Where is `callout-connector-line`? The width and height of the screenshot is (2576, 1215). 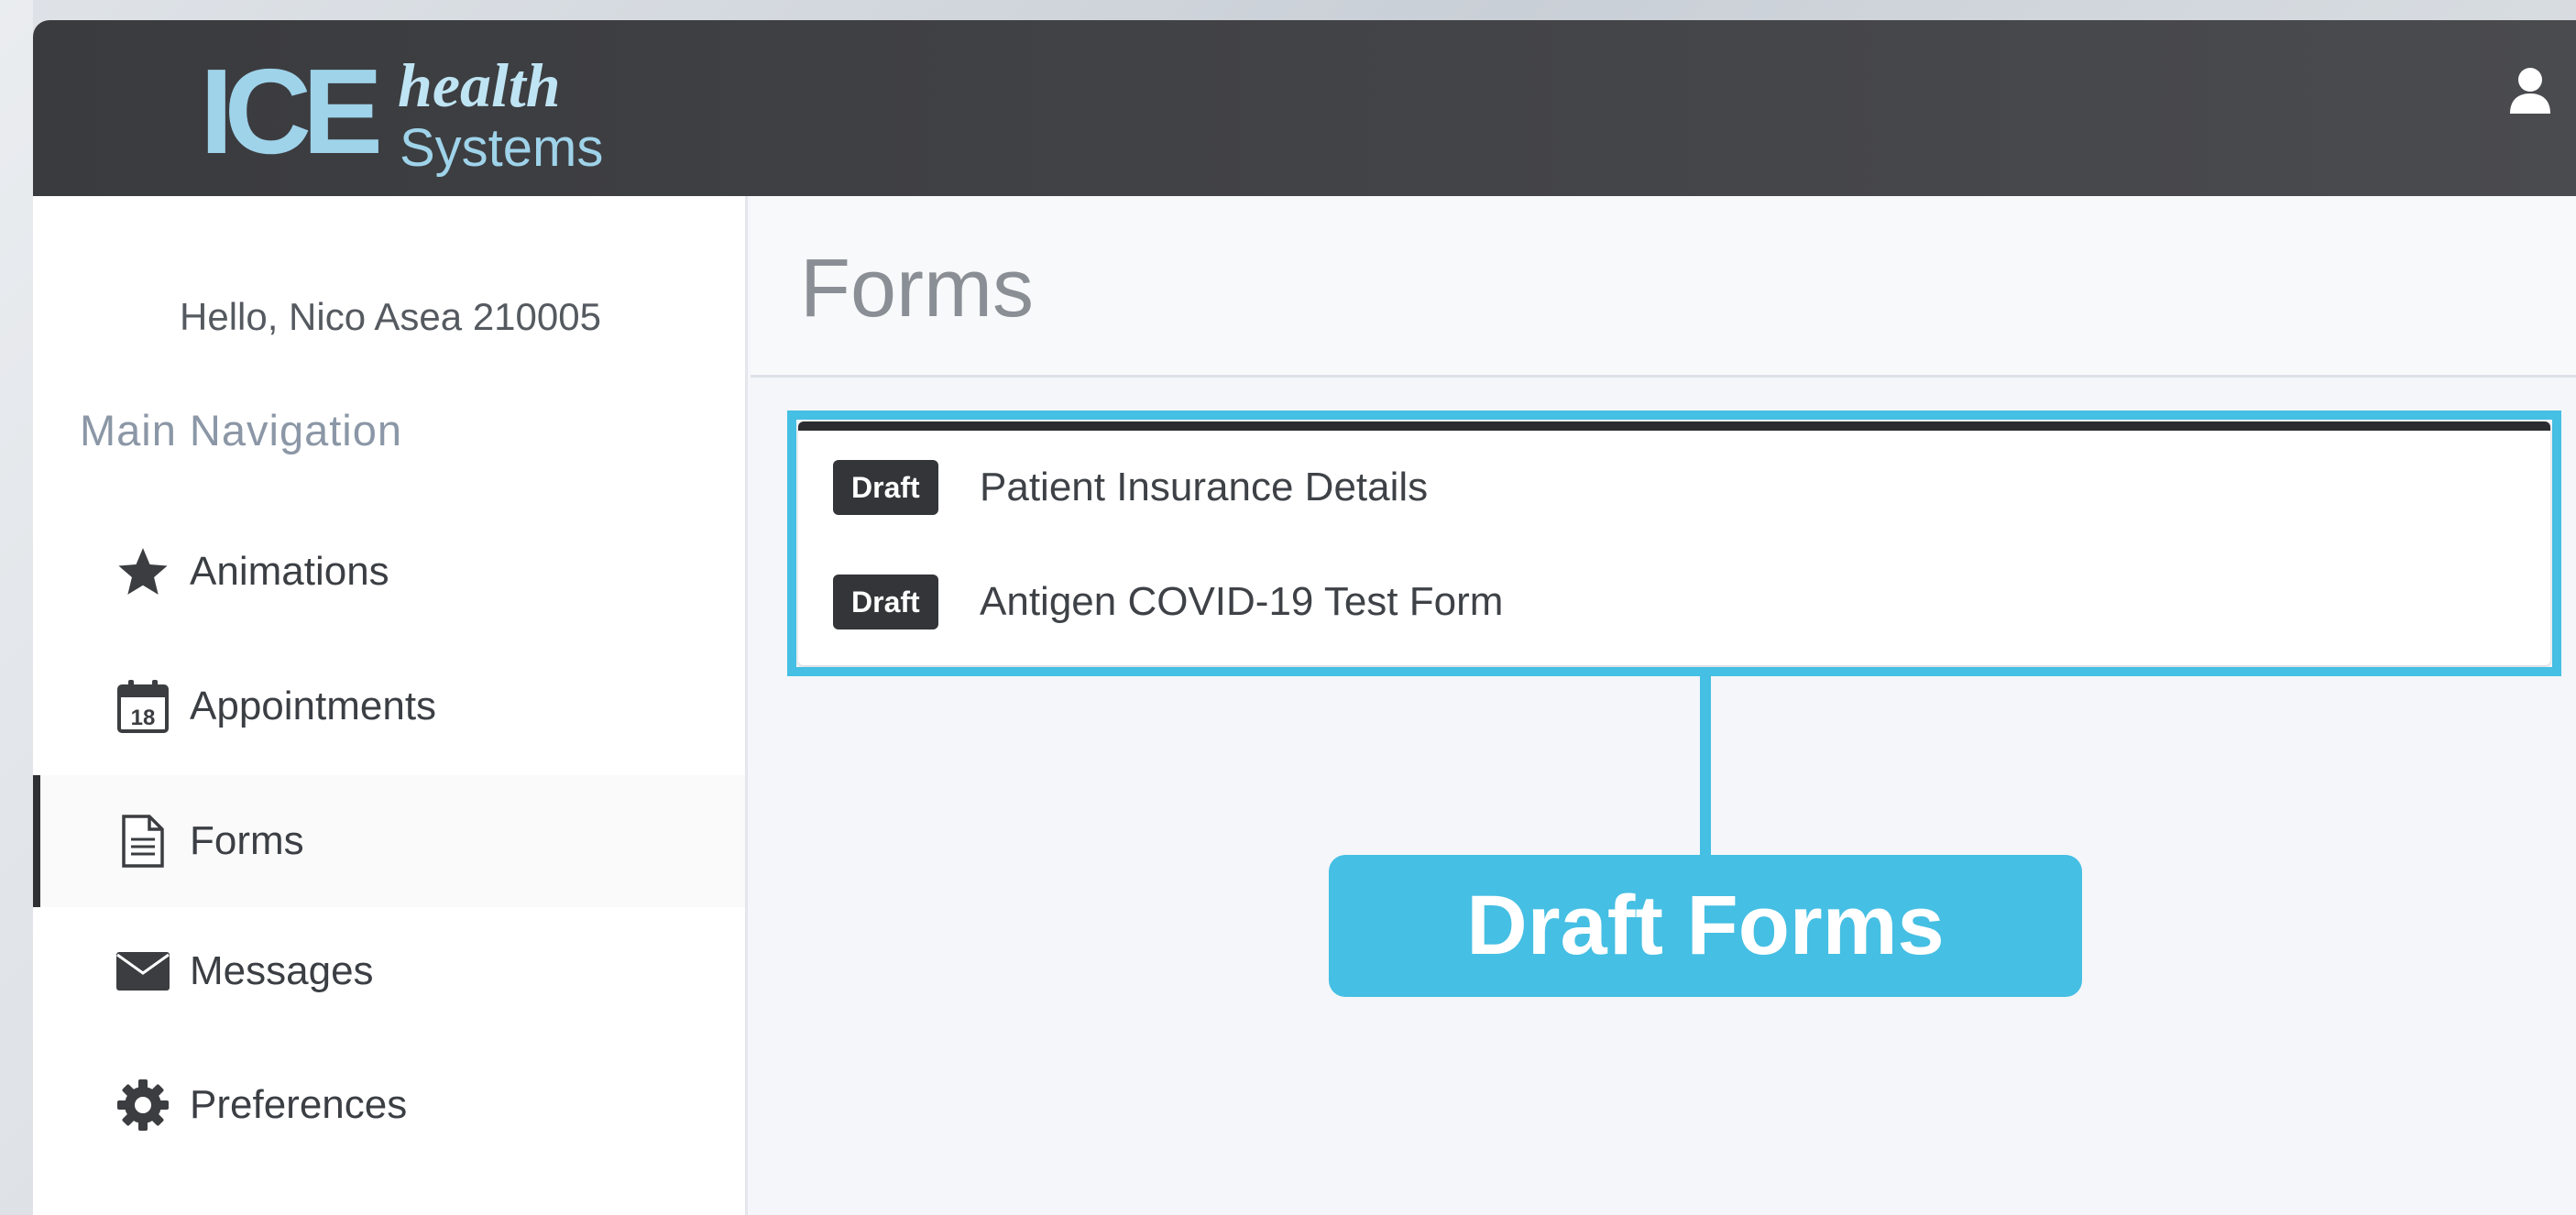 callout-connector-line is located at coordinates (1706, 766).